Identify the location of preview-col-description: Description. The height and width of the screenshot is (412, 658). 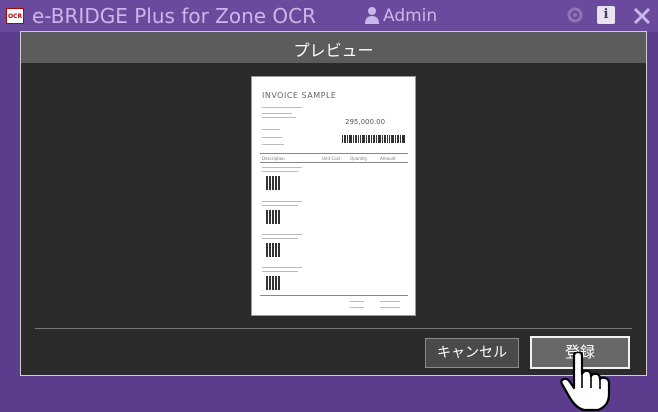
(273, 158).